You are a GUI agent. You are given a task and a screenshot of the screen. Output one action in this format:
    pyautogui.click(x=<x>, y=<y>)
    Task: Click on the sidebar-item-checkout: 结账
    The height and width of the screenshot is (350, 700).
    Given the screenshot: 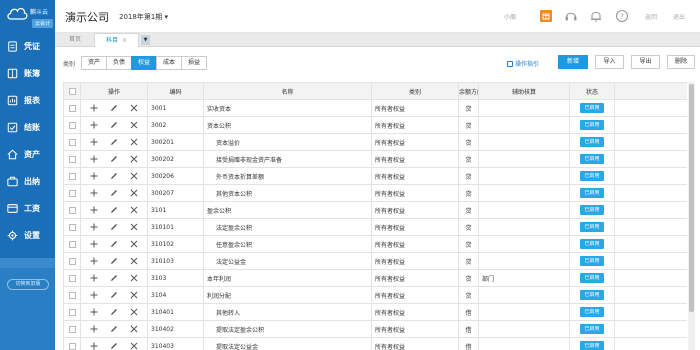 What is the action you would take?
    pyautogui.click(x=27, y=127)
    